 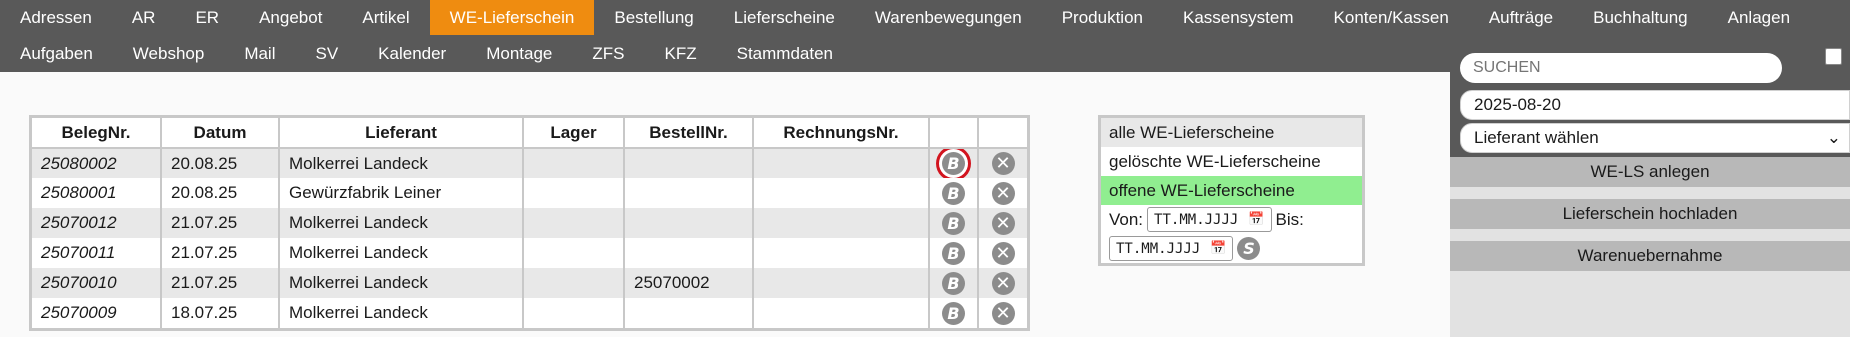 What do you see at coordinates (784, 17) in the screenshot?
I see `nav-item-lieferscheine: Lieferscheine` at bounding box center [784, 17].